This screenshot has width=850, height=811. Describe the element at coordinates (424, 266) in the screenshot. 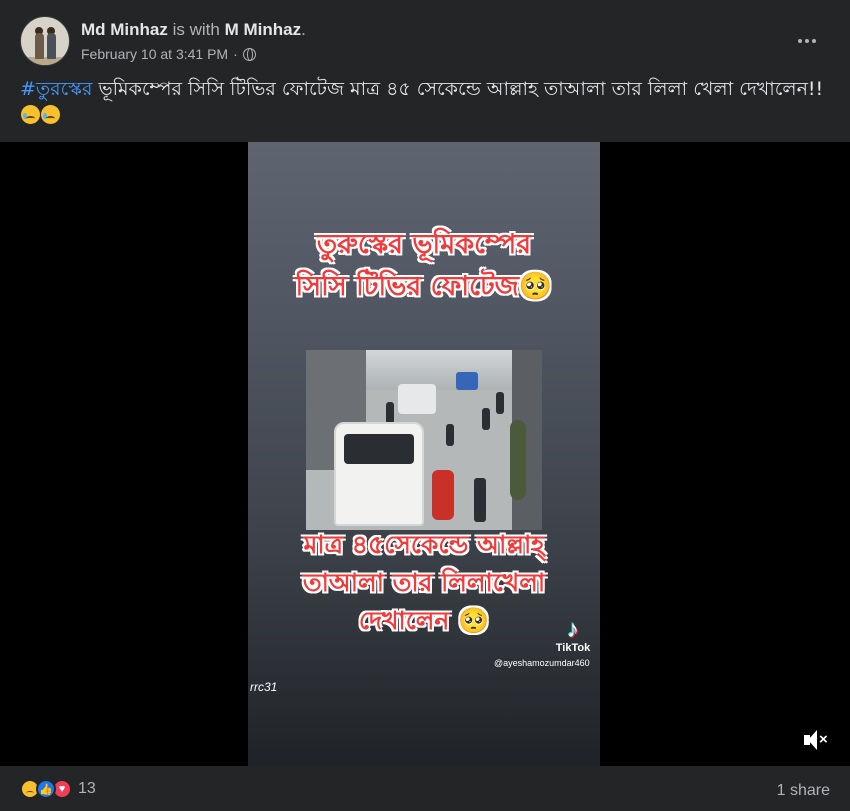

I see `video-overlay-title: তুরুস্কের ভূমিকম্পের সিসি টিভির ফোটেজ🥺` at that location.